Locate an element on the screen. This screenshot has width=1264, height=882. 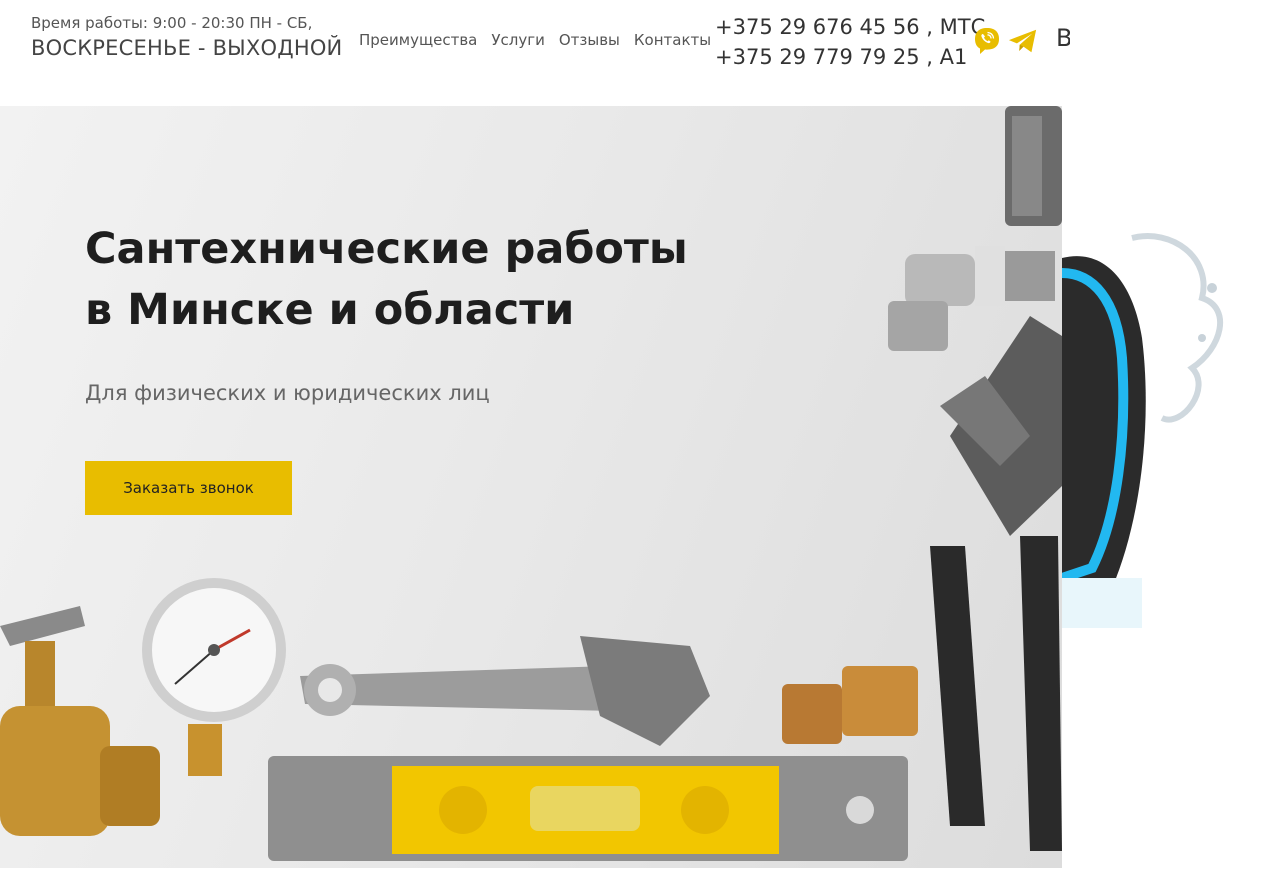
hero-subtitle: Для физических и юридических лиц is located at coordinates (287, 393).